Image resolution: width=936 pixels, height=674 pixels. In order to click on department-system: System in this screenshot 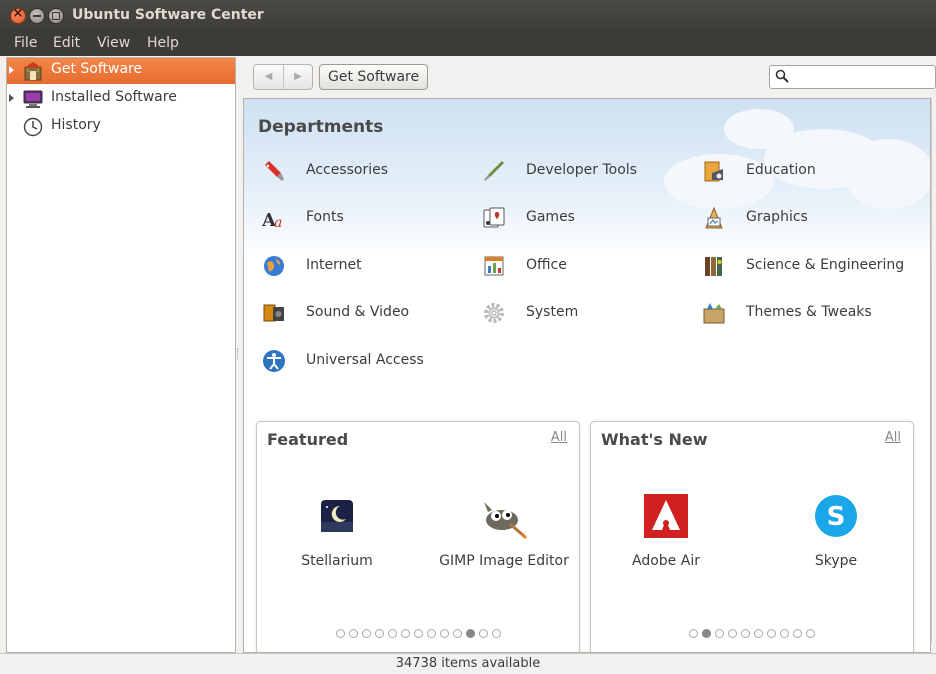, I will do `click(572, 314)`.